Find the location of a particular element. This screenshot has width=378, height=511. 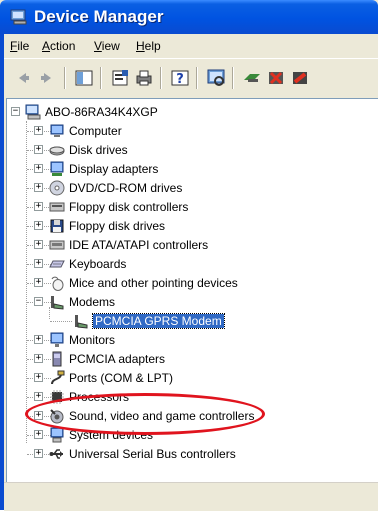

usb-icon is located at coordinates (56, 454).